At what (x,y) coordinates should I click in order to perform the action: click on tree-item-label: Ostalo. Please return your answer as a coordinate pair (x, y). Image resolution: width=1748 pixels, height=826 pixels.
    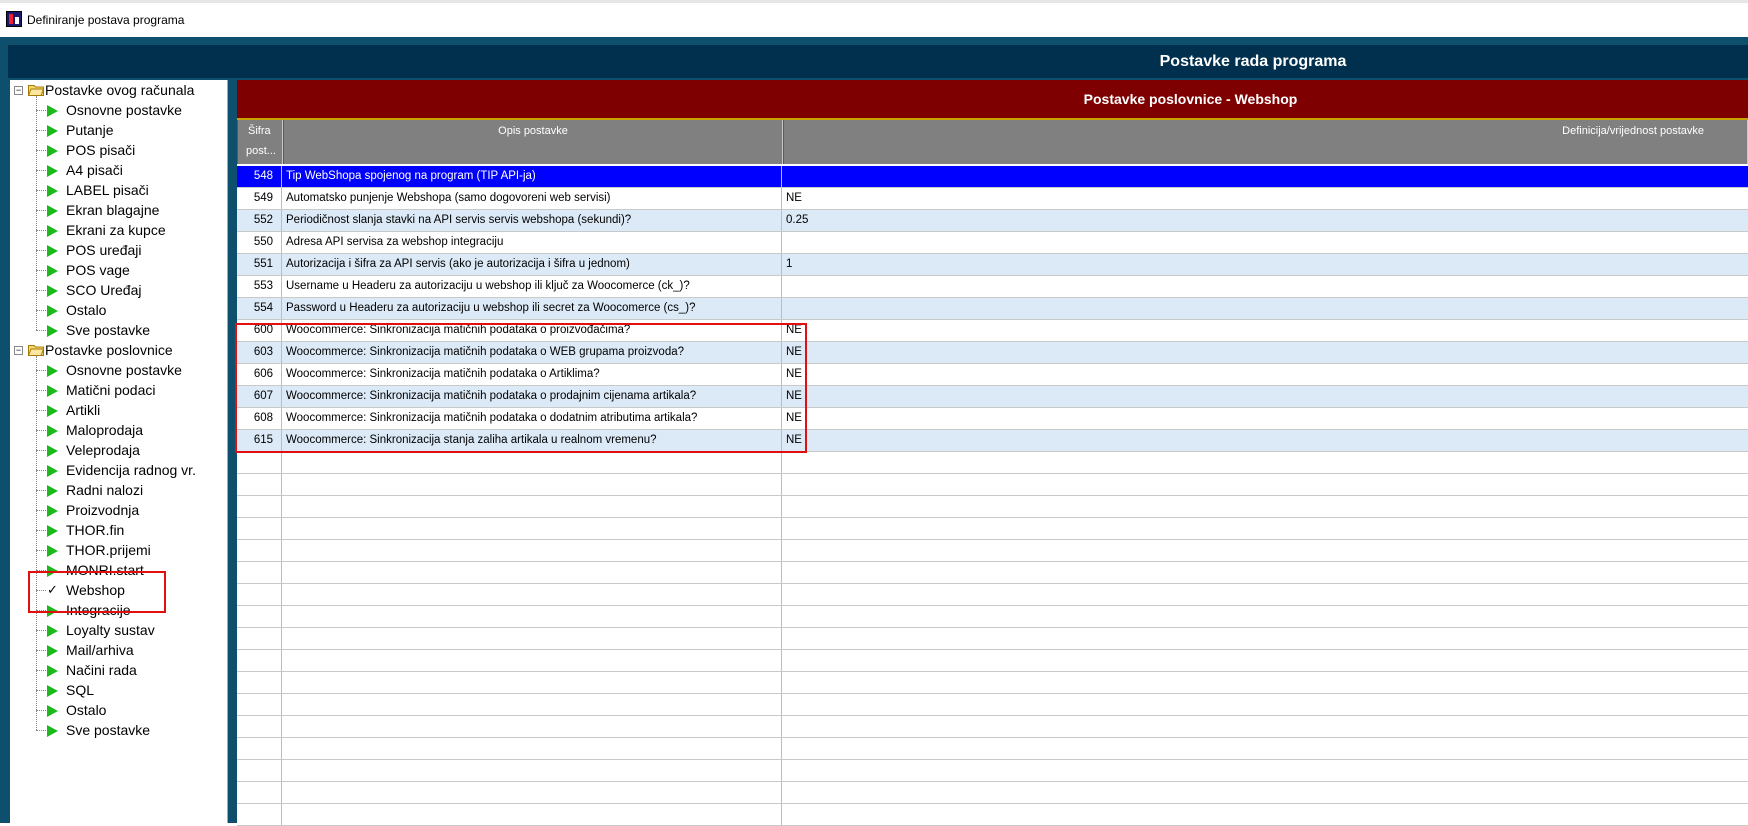
    Looking at the image, I should click on (86, 710).